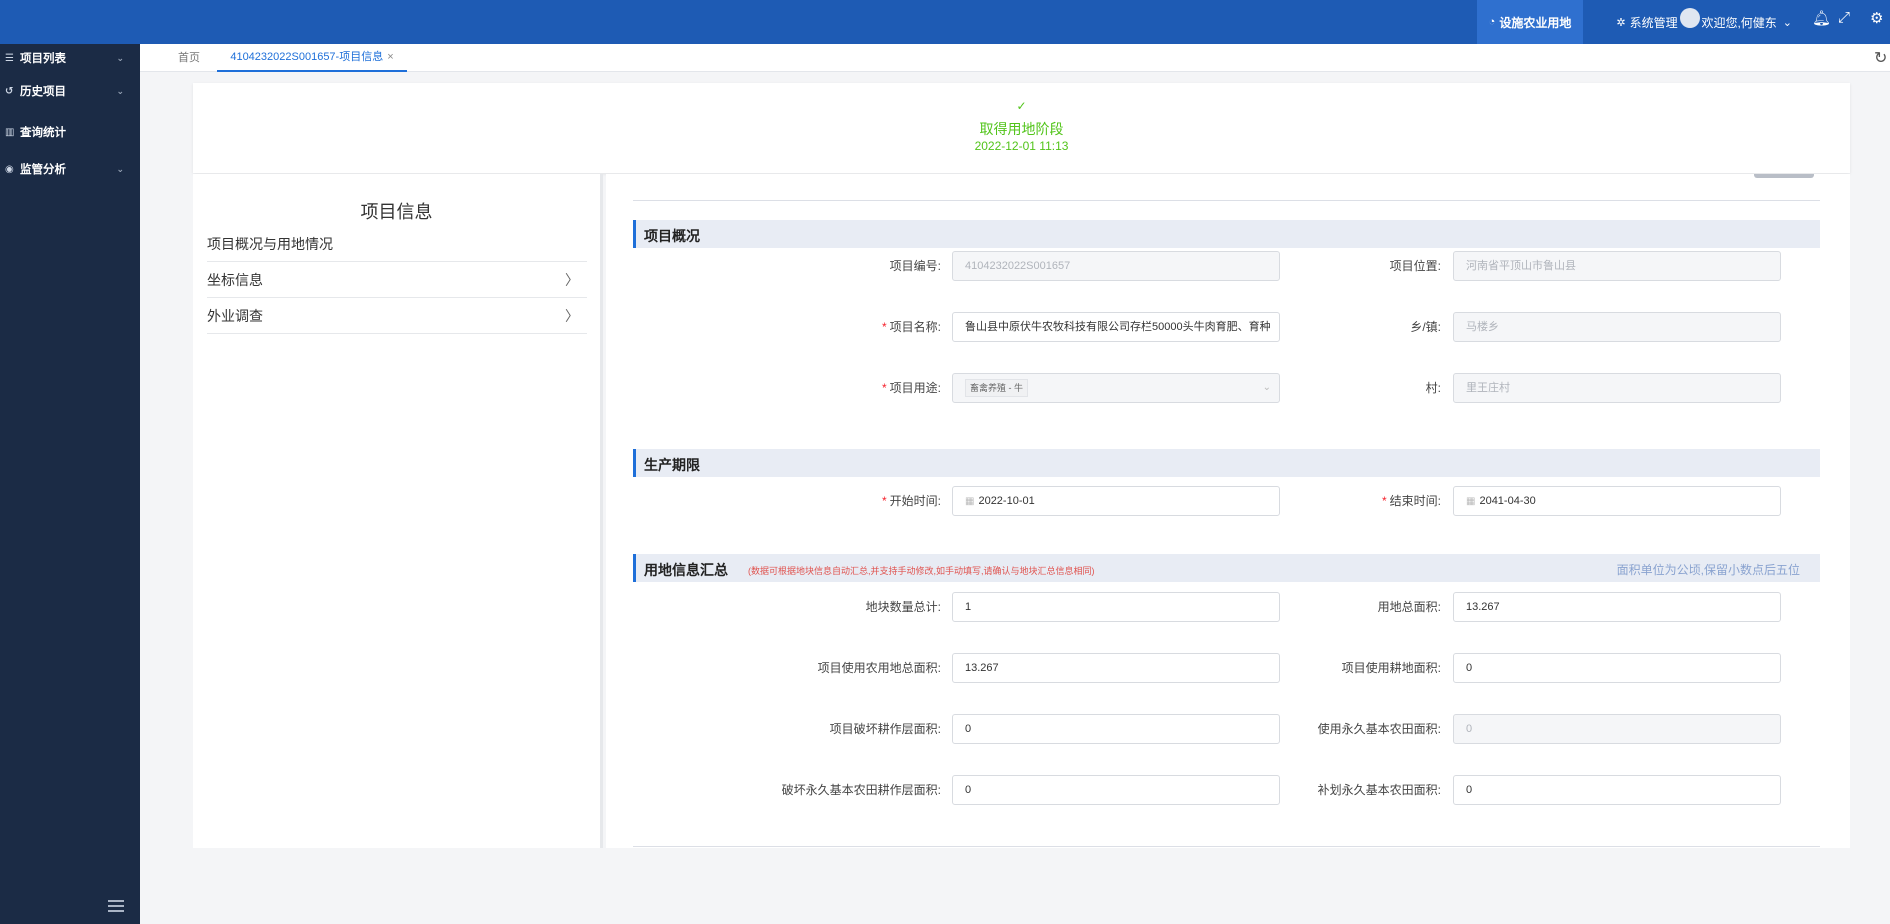 This screenshot has height=924, width=1890. I want to click on project-name-label: * 项目名称:, so click(873, 327).